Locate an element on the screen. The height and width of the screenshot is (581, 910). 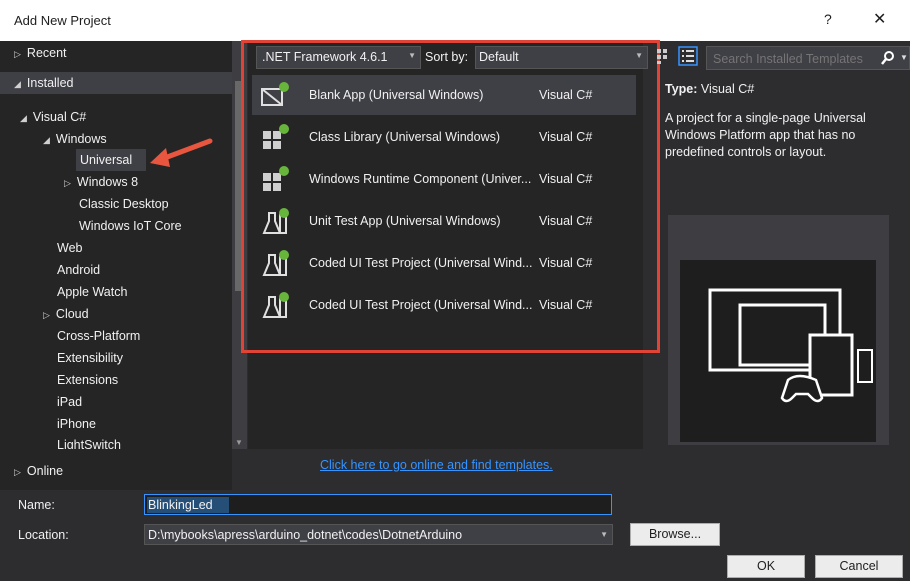
name-label: Name: is located at coordinates (36, 505).